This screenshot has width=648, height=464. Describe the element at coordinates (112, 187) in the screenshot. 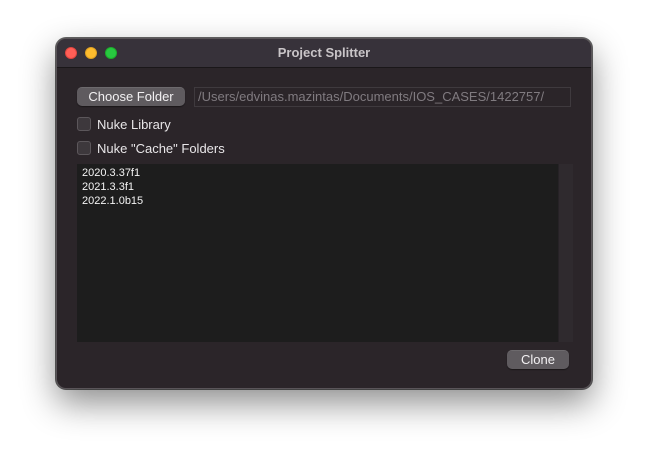

I see `list-item: 2021.3.3f1` at that location.